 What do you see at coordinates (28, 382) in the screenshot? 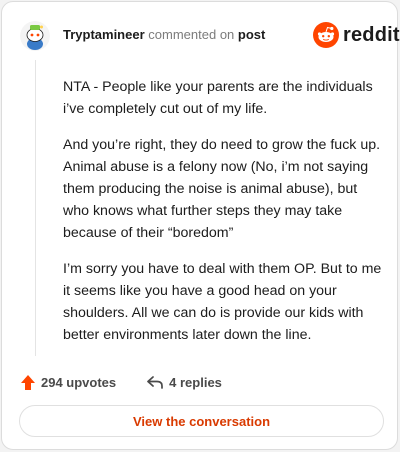
I see `upvote-arrow-icon` at bounding box center [28, 382].